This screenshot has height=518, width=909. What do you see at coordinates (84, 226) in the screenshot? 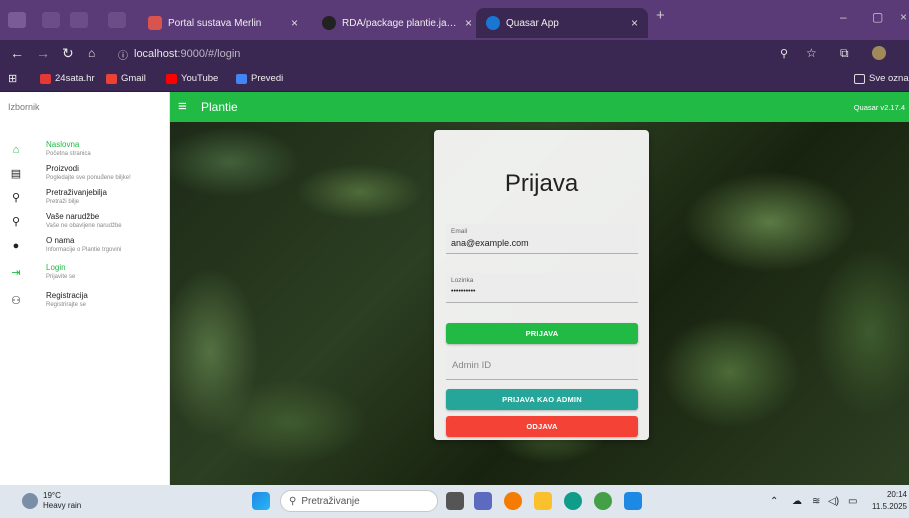
I see `drawer-item-caption: Vaše ne obavljene narudžbe` at bounding box center [84, 226].